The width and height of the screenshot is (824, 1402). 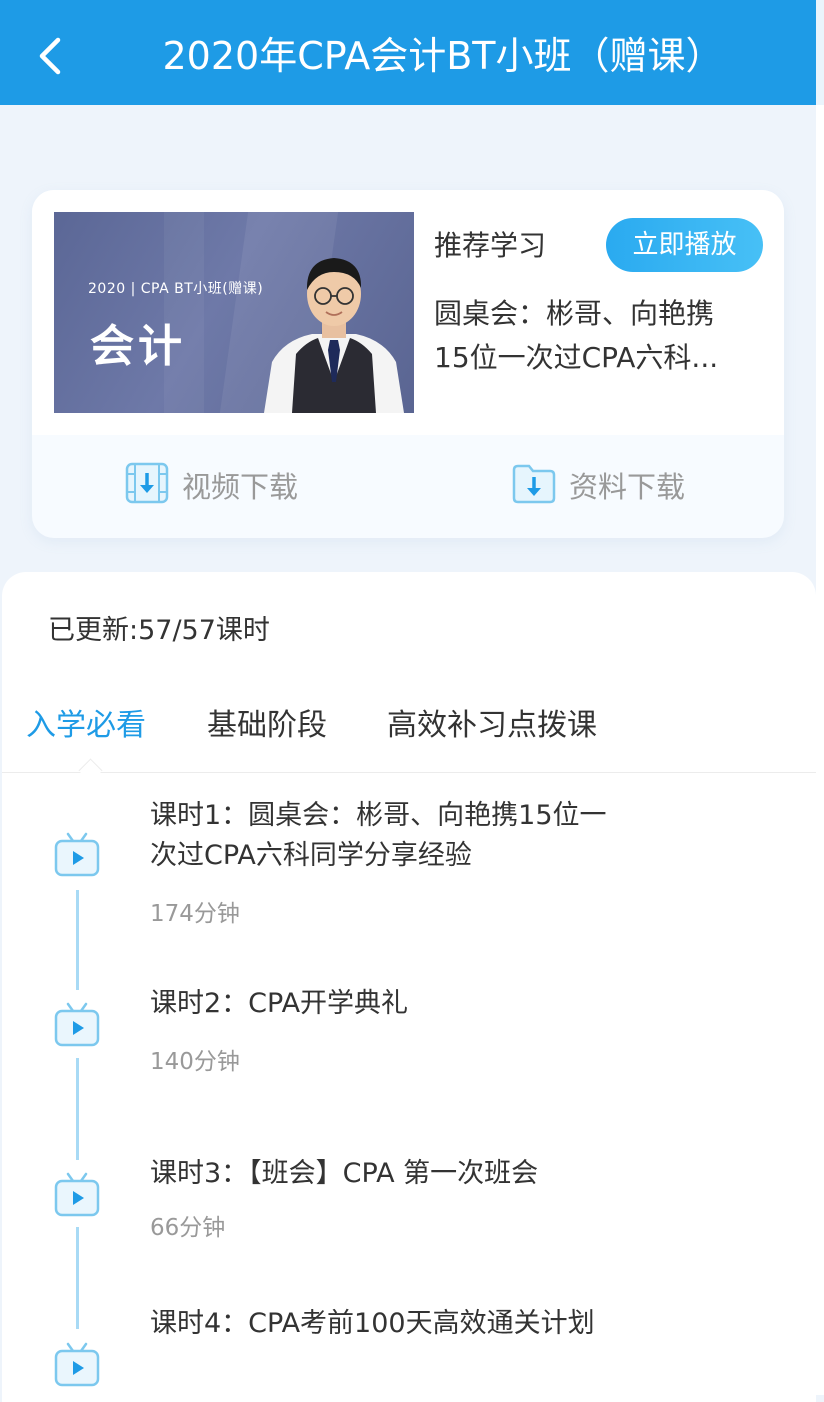 What do you see at coordinates (279, 1003) in the screenshot?
I see `lesson-title-line: 课时2：CPA开学典礼` at bounding box center [279, 1003].